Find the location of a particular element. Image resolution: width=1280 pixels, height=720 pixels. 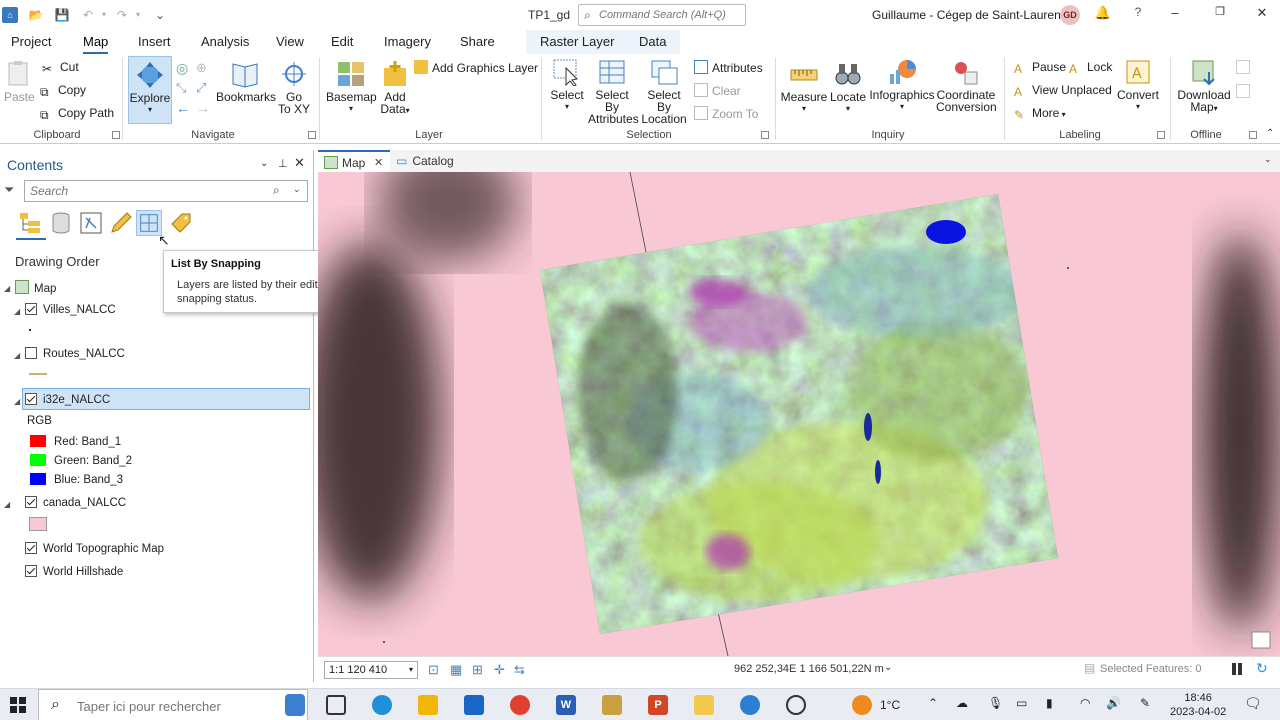

layer-villes: Villes_NALCC is located at coordinates (70, 309).